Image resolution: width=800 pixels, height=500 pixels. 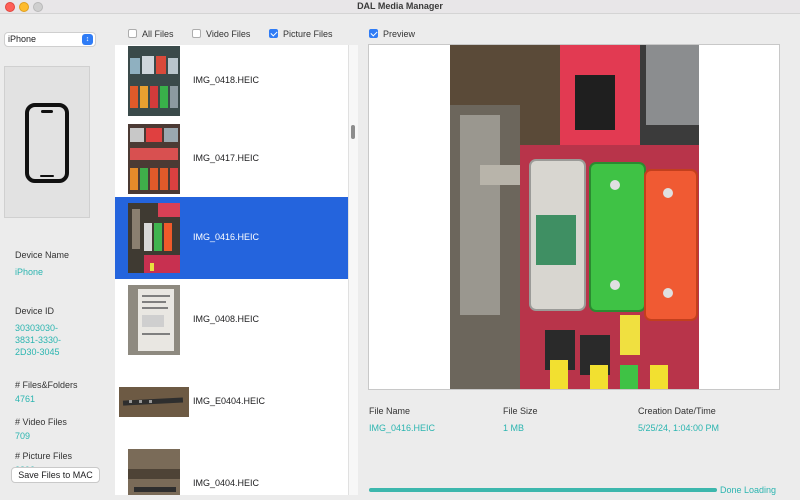 I want to click on file-size-label: File Size, so click(x=520, y=411).